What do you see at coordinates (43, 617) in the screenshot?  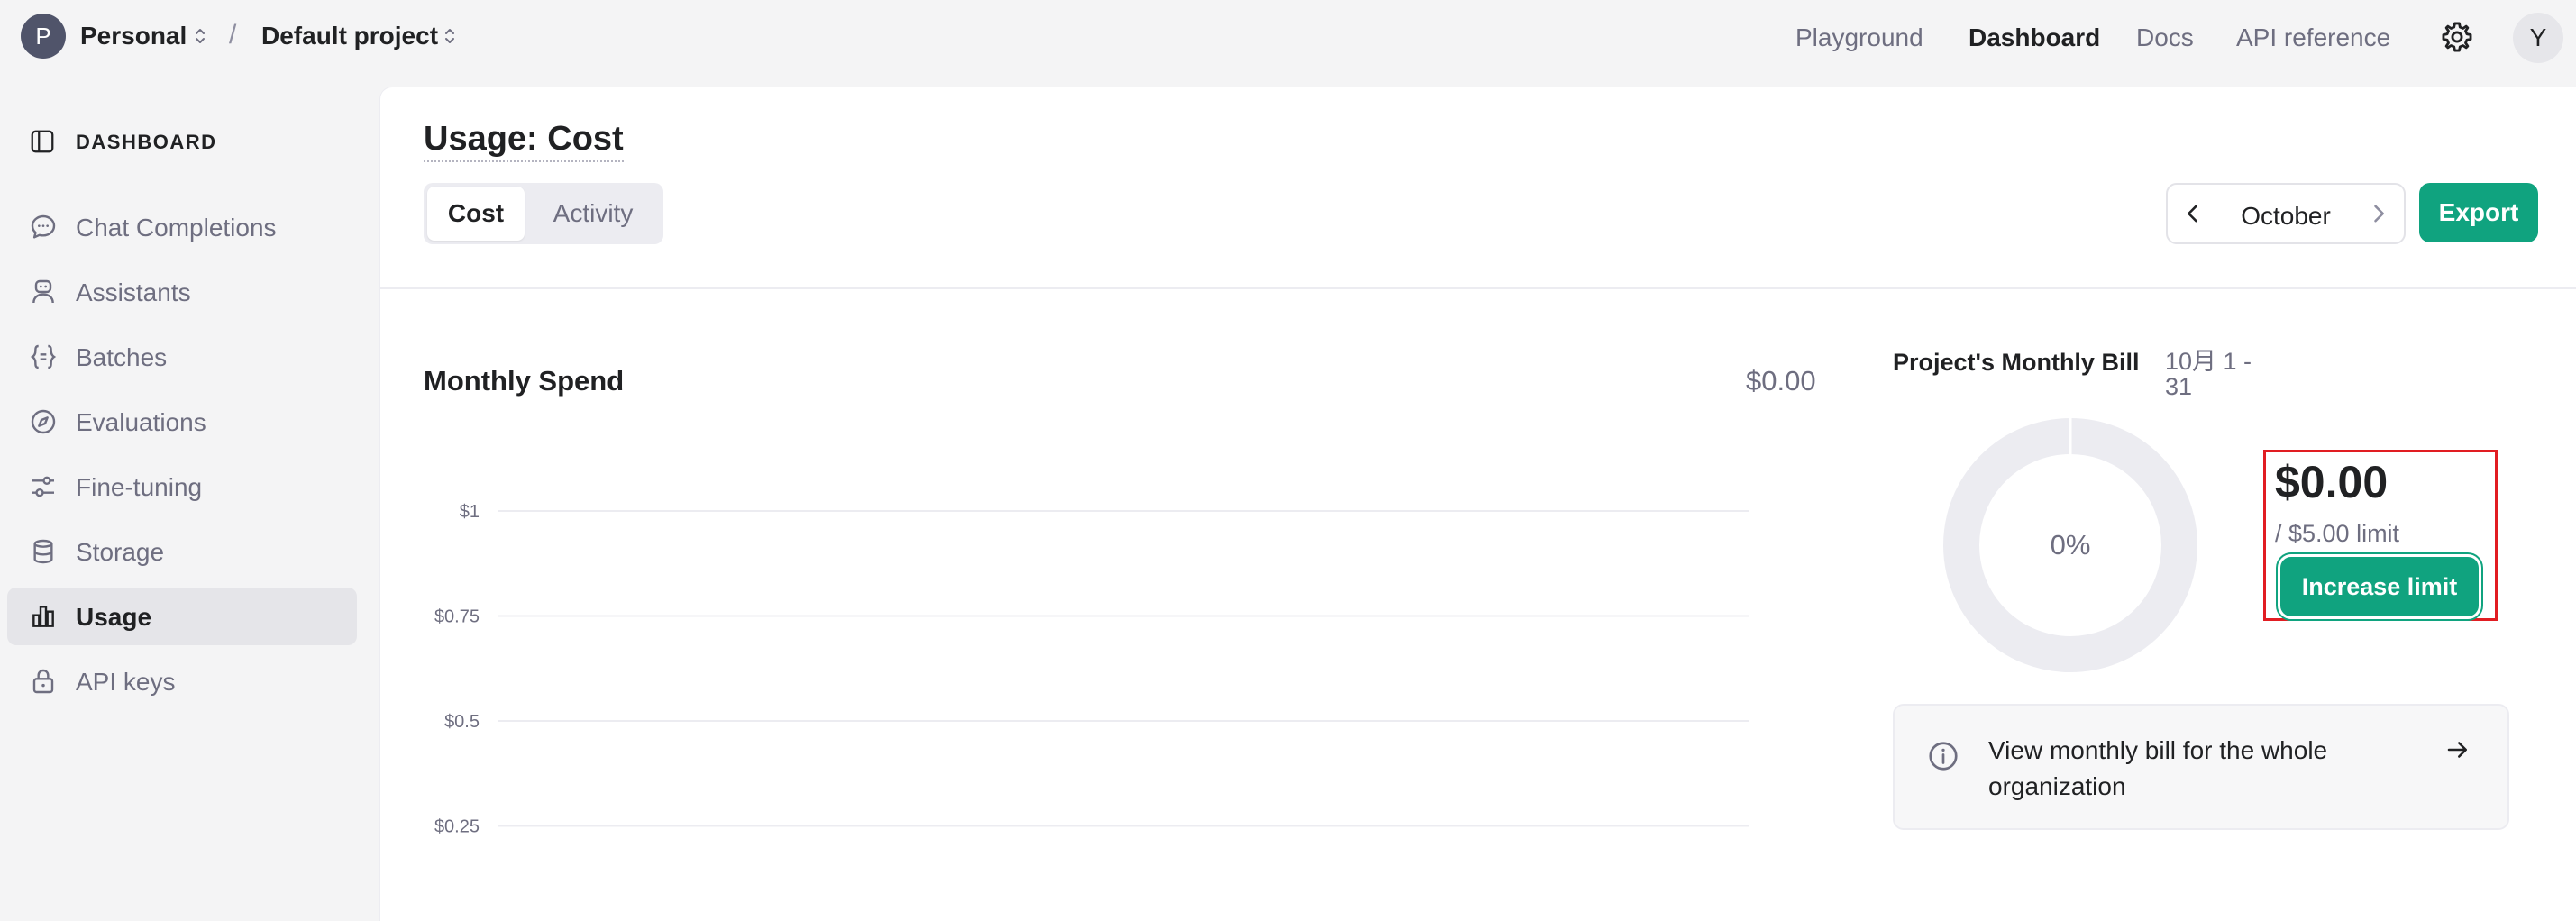 I see `bar-chart-icon` at bounding box center [43, 617].